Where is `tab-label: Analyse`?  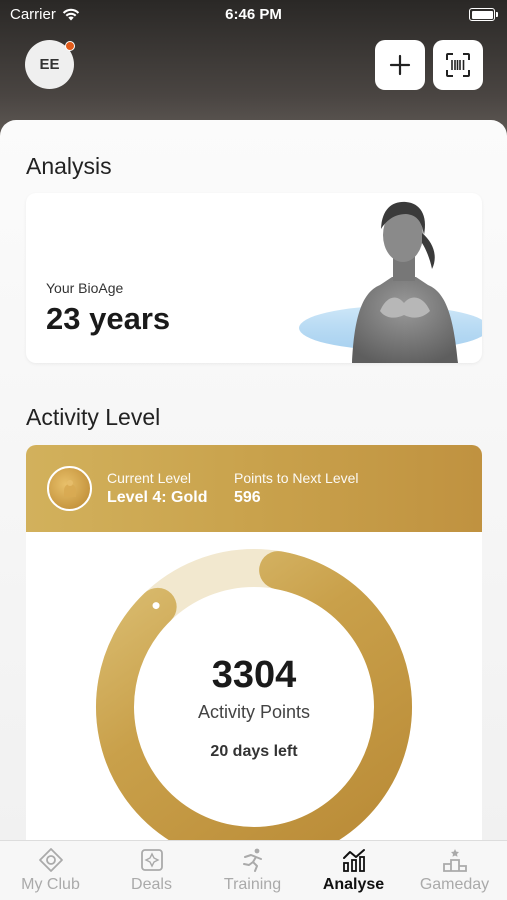
tab-label: Analyse is located at coordinates (353, 884).